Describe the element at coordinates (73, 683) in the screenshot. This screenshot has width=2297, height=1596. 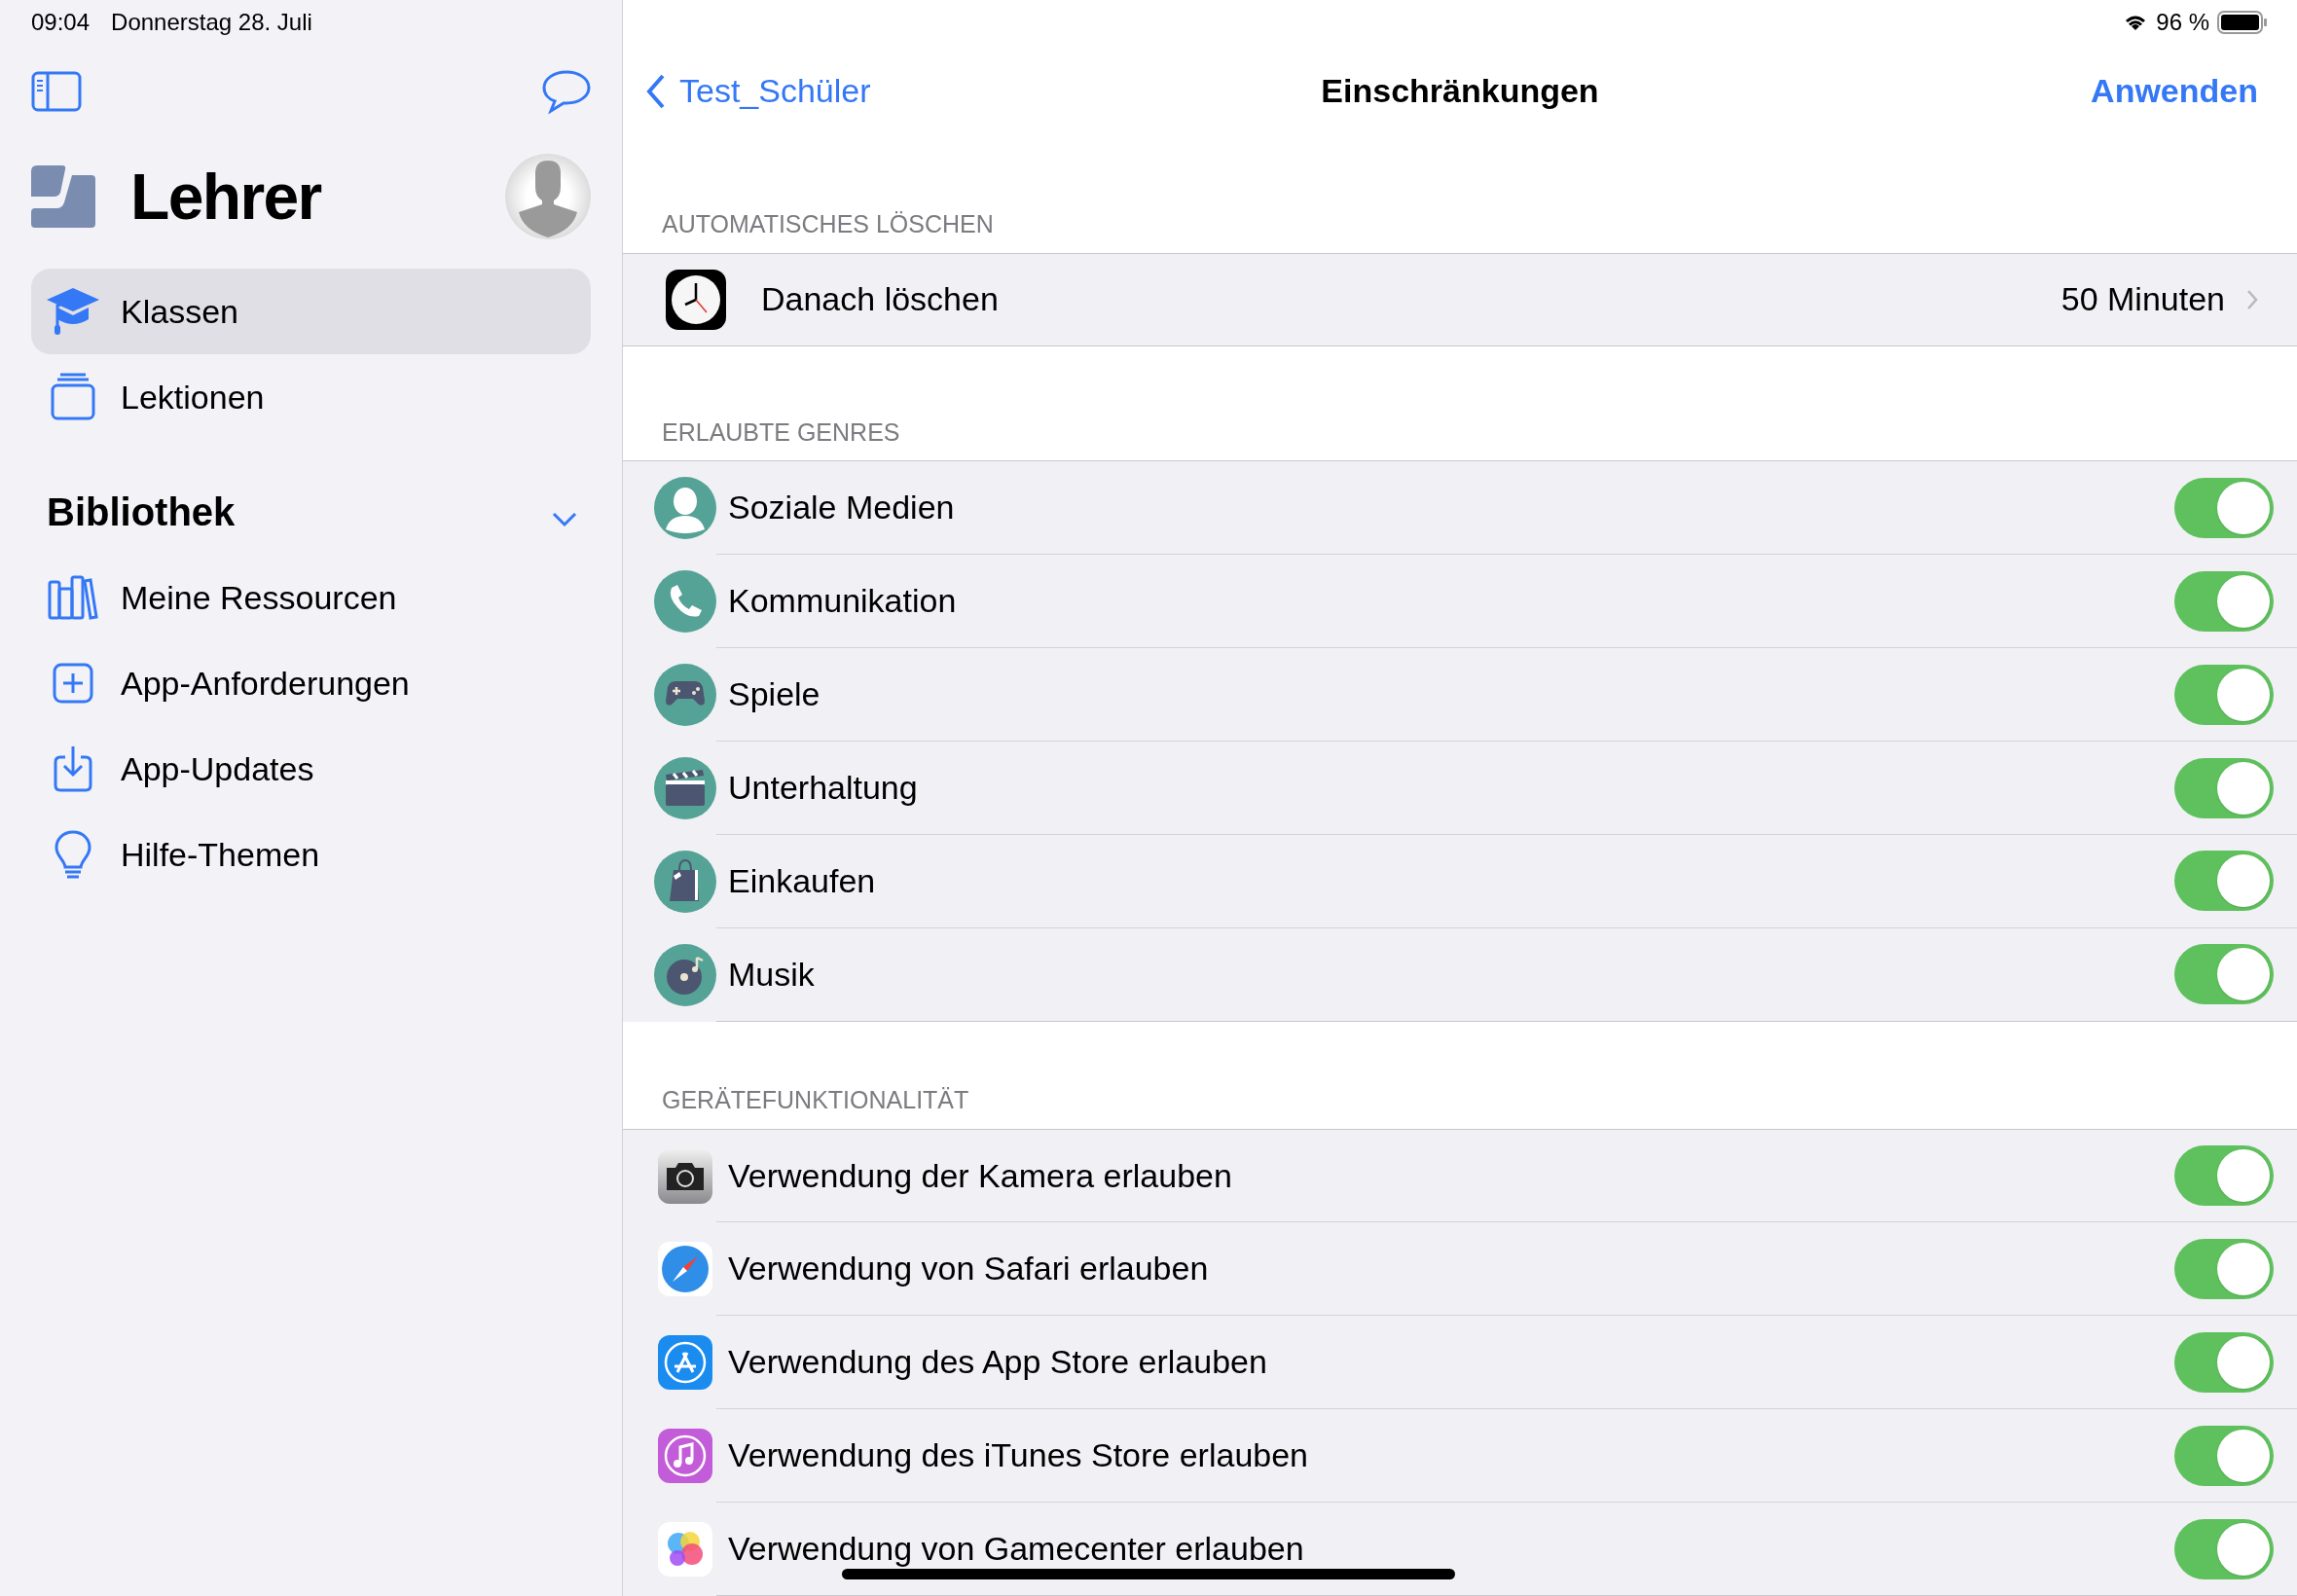
I see `plus-square-icon` at that location.